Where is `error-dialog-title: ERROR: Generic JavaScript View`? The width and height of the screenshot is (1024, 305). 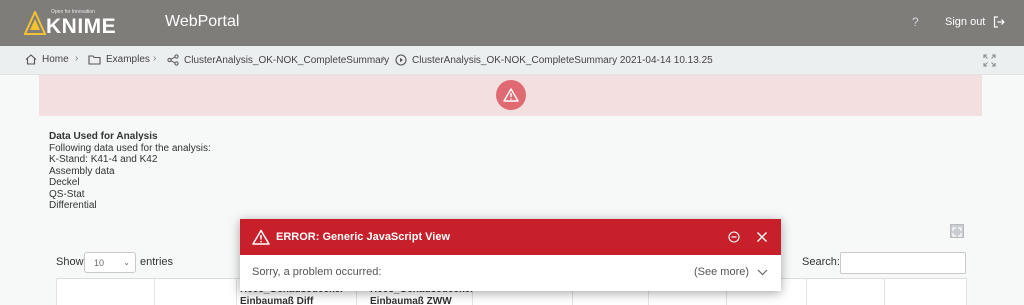 error-dialog-title: ERROR: Generic JavaScript View is located at coordinates (363, 237).